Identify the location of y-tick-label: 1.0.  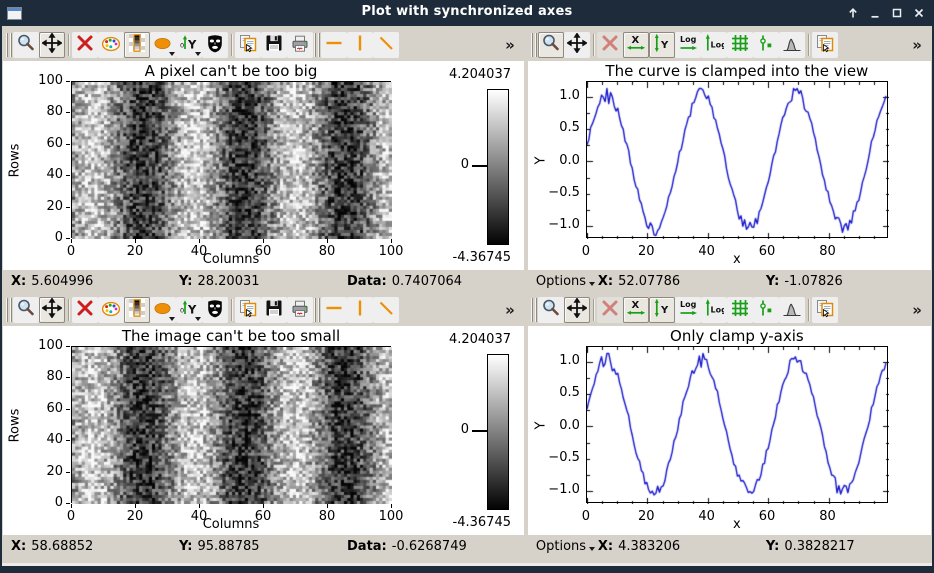
(569, 95).